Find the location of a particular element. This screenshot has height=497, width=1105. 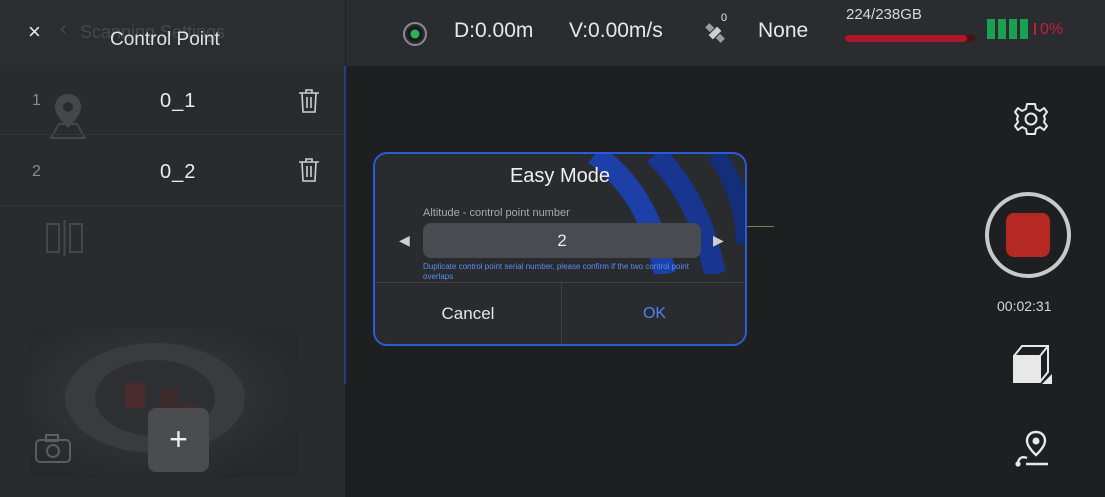

preview-line is located at coordinates (760, 226).